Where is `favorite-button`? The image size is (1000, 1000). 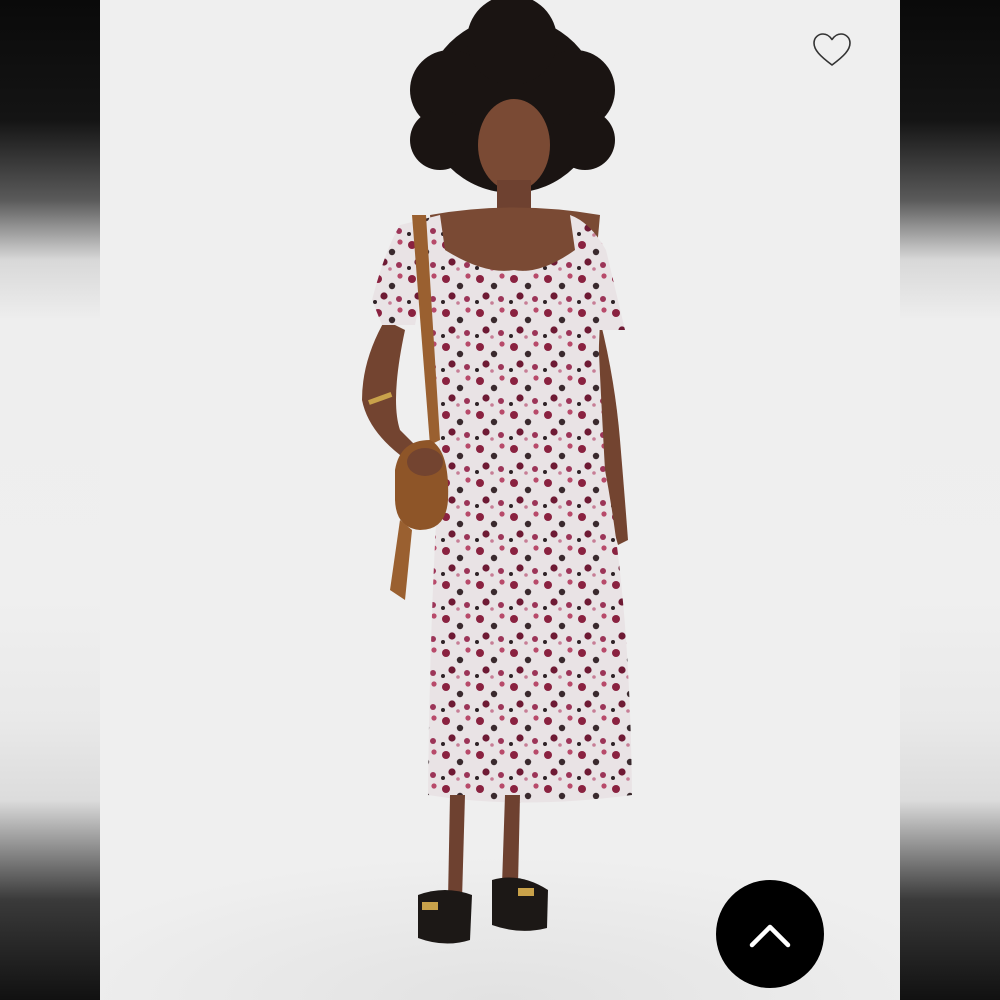 favorite-button is located at coordinates (832, 50).